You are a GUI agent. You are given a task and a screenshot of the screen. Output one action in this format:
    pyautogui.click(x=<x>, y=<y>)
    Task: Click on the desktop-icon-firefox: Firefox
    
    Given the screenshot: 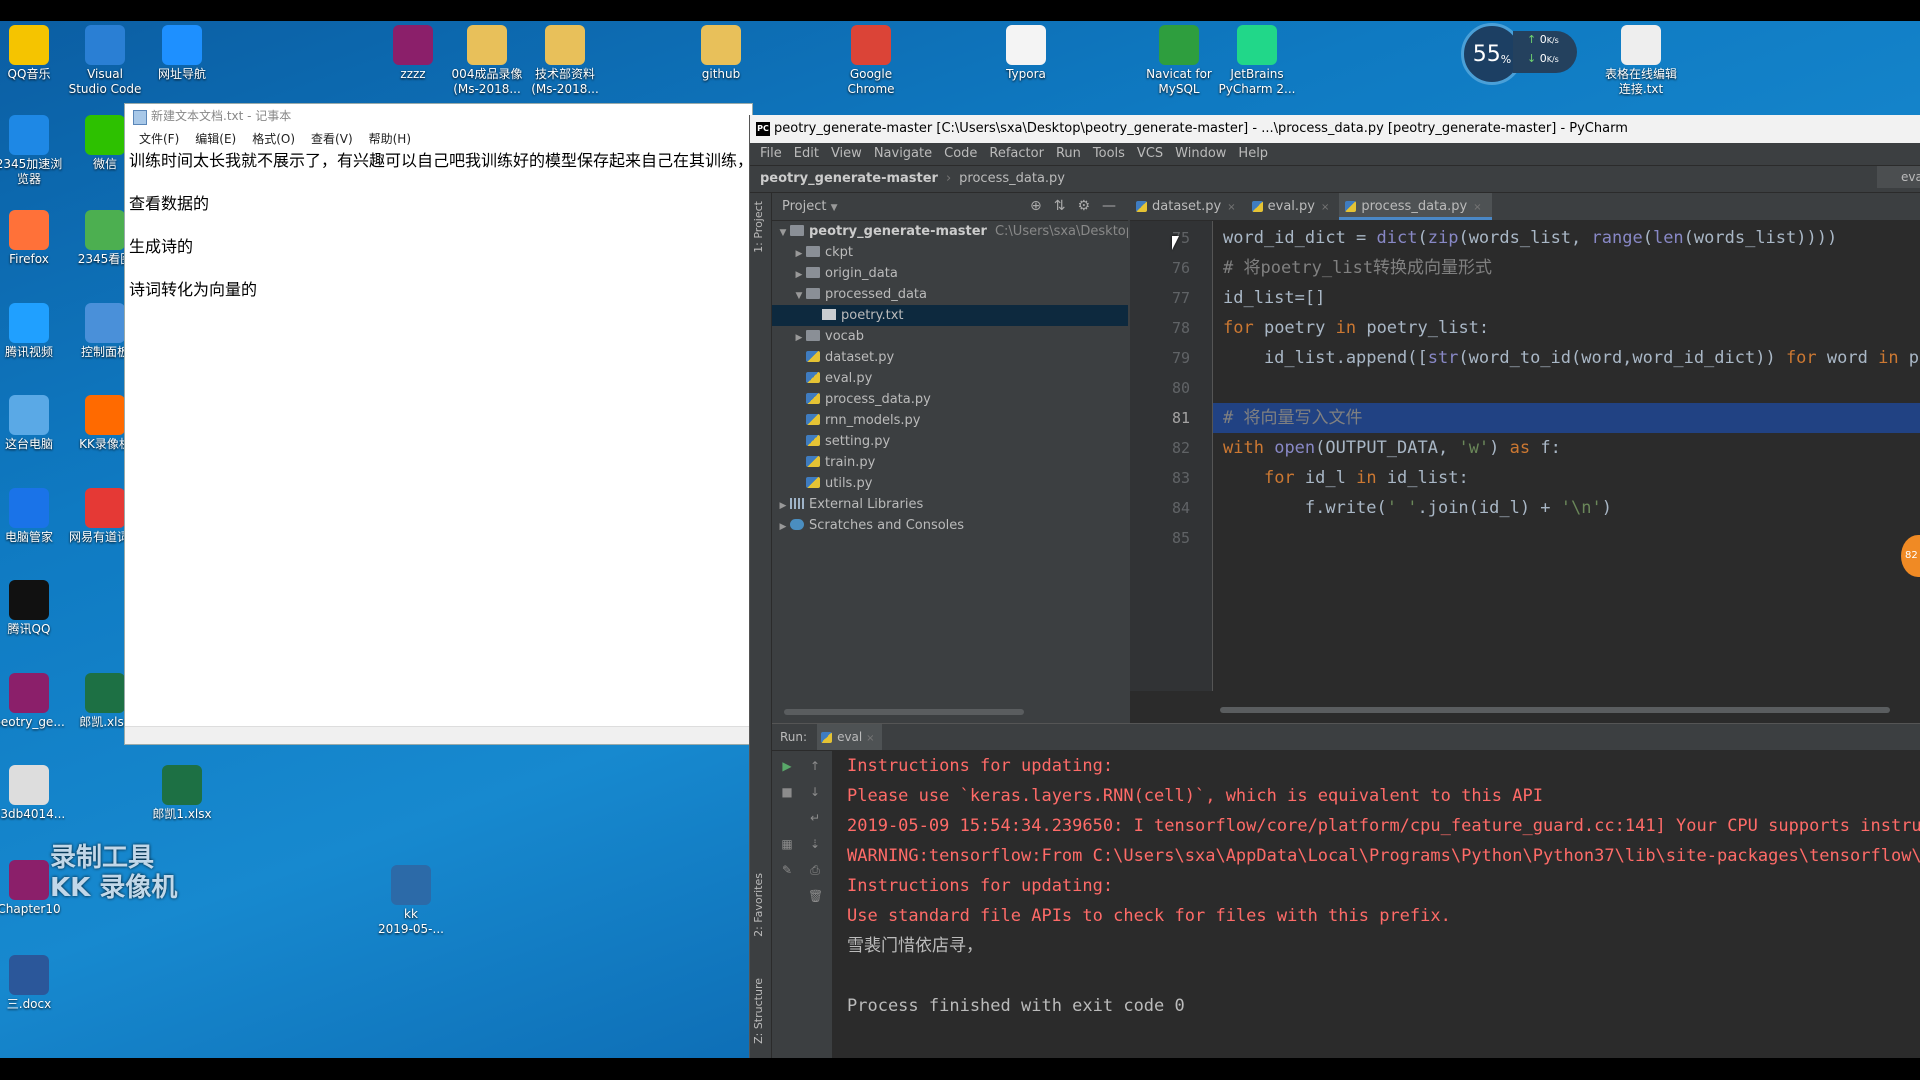 What is the action you would take?
    pyautogui.click(x=35, y=236)
    